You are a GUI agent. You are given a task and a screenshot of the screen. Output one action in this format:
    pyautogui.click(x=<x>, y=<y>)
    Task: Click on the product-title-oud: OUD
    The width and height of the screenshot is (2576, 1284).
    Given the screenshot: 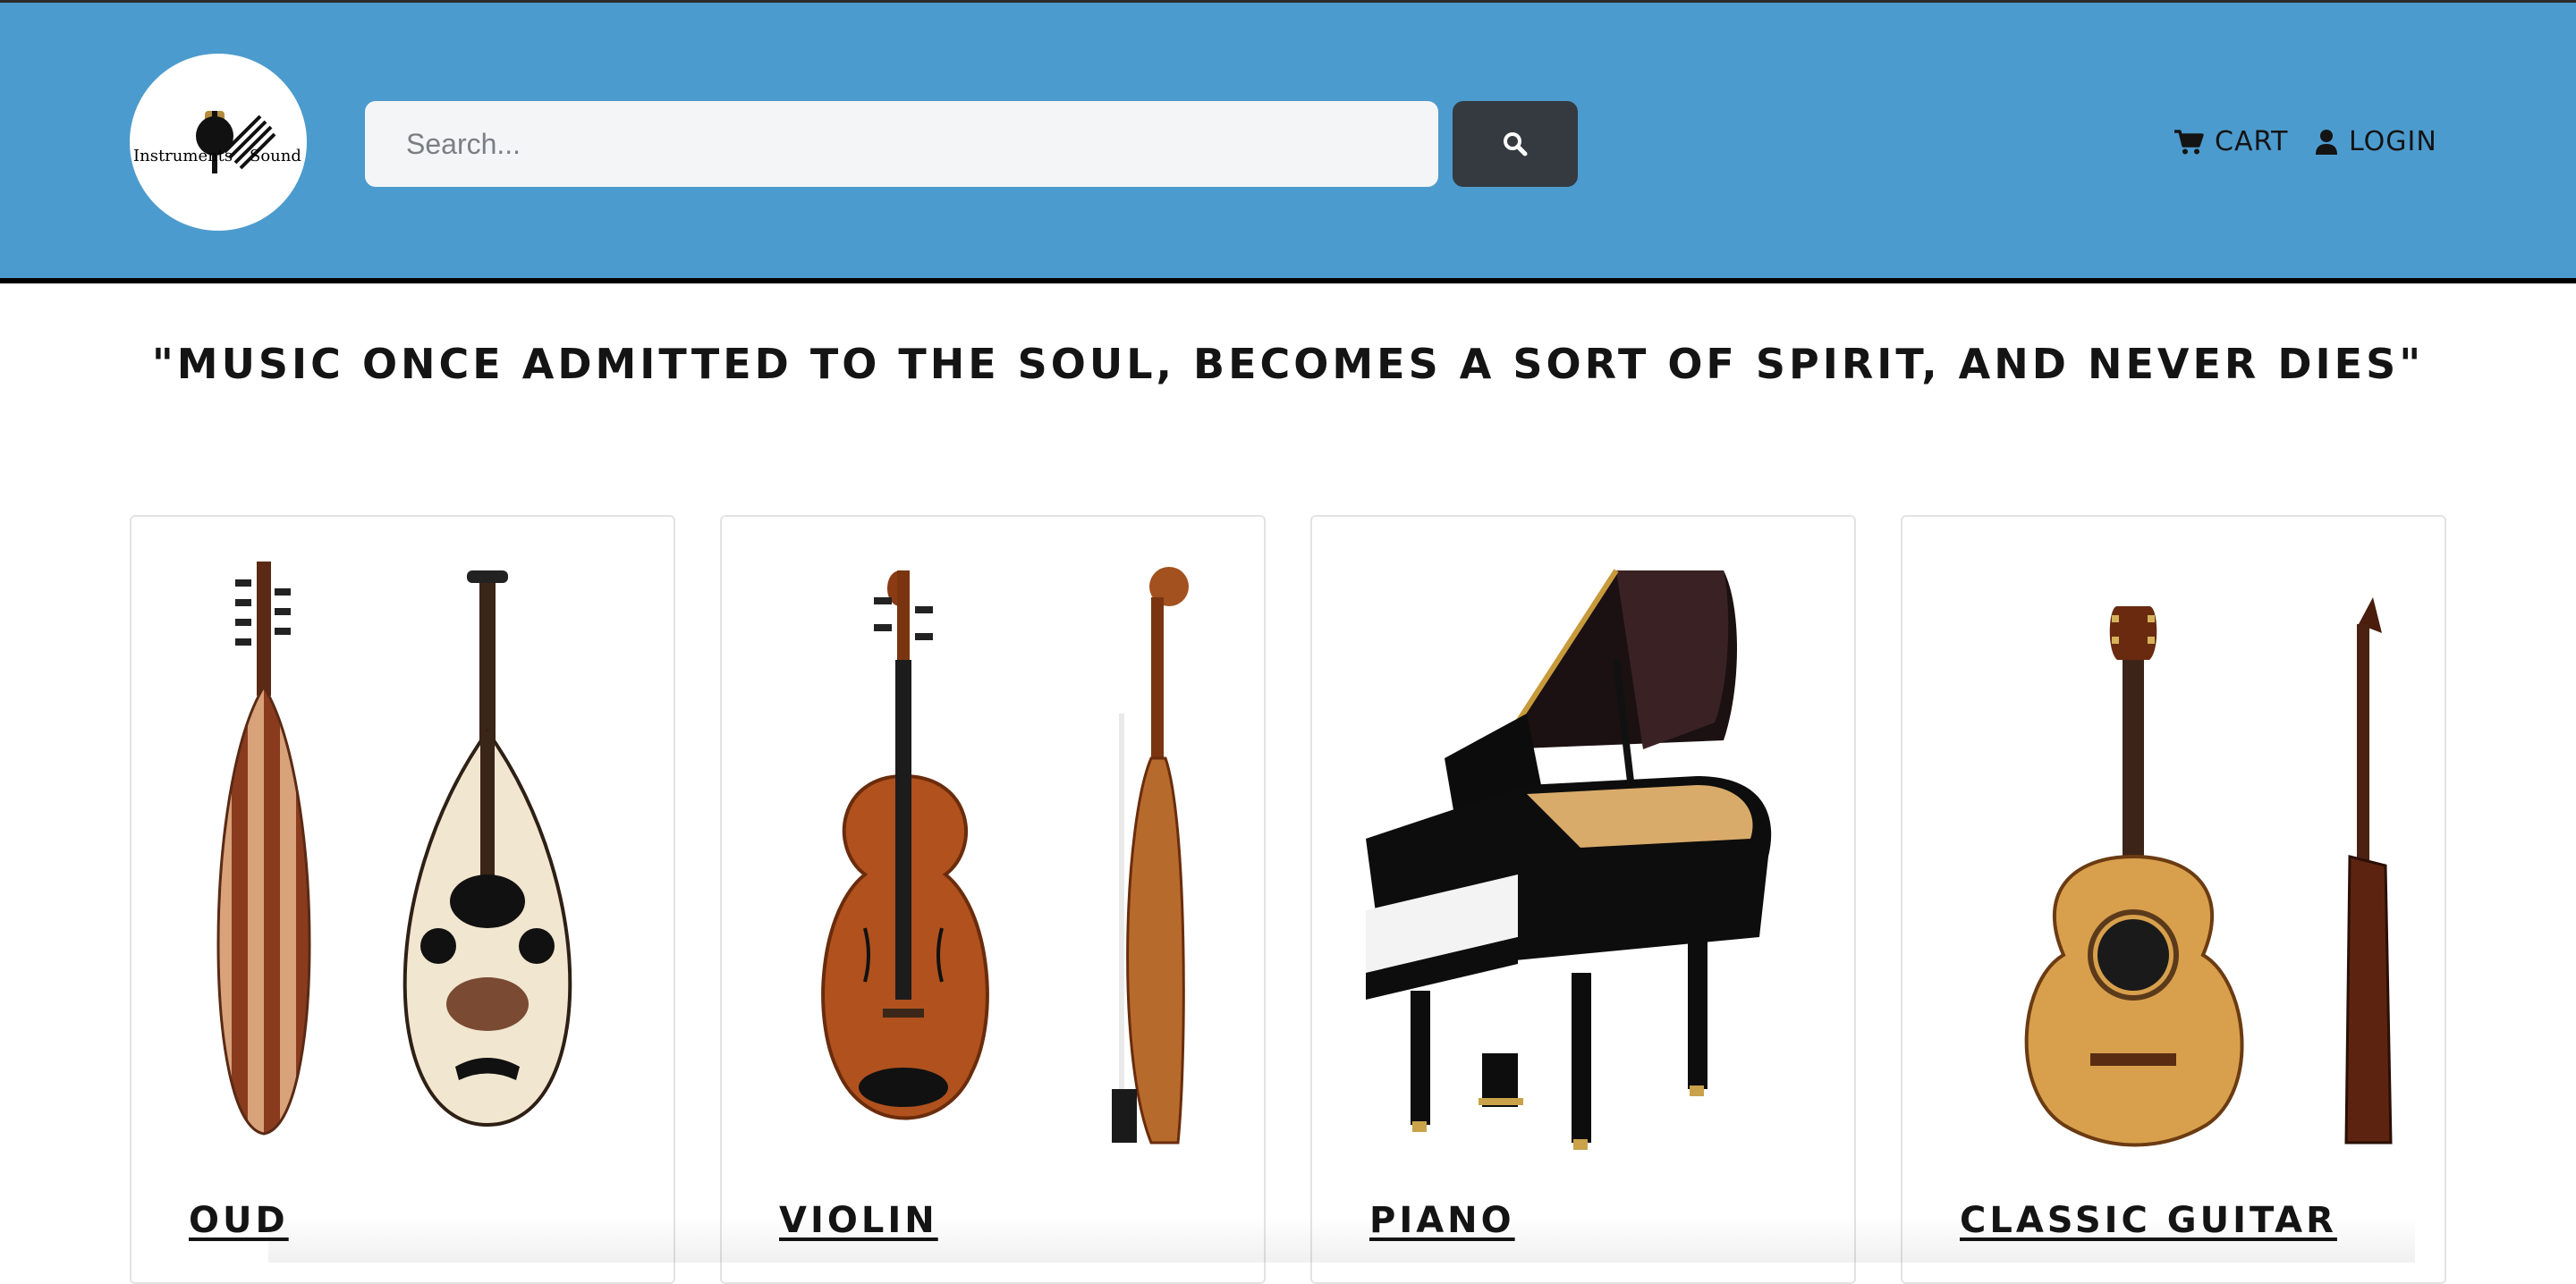 What is the action you would take?
    pyautogui.click(x=239, y=1220)
    